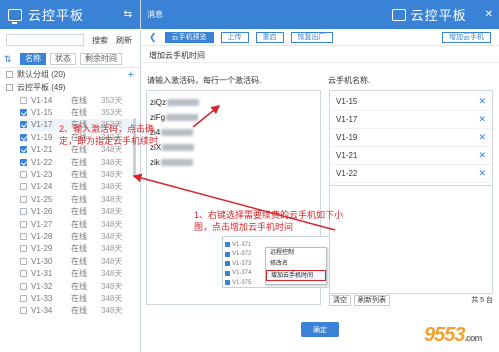 This screenshot has width=499, height=352. What do you see at coordinates (347, 119) in the screenshot?
I see `selected-device-name: V1-17` at bounding box center [347, 119].